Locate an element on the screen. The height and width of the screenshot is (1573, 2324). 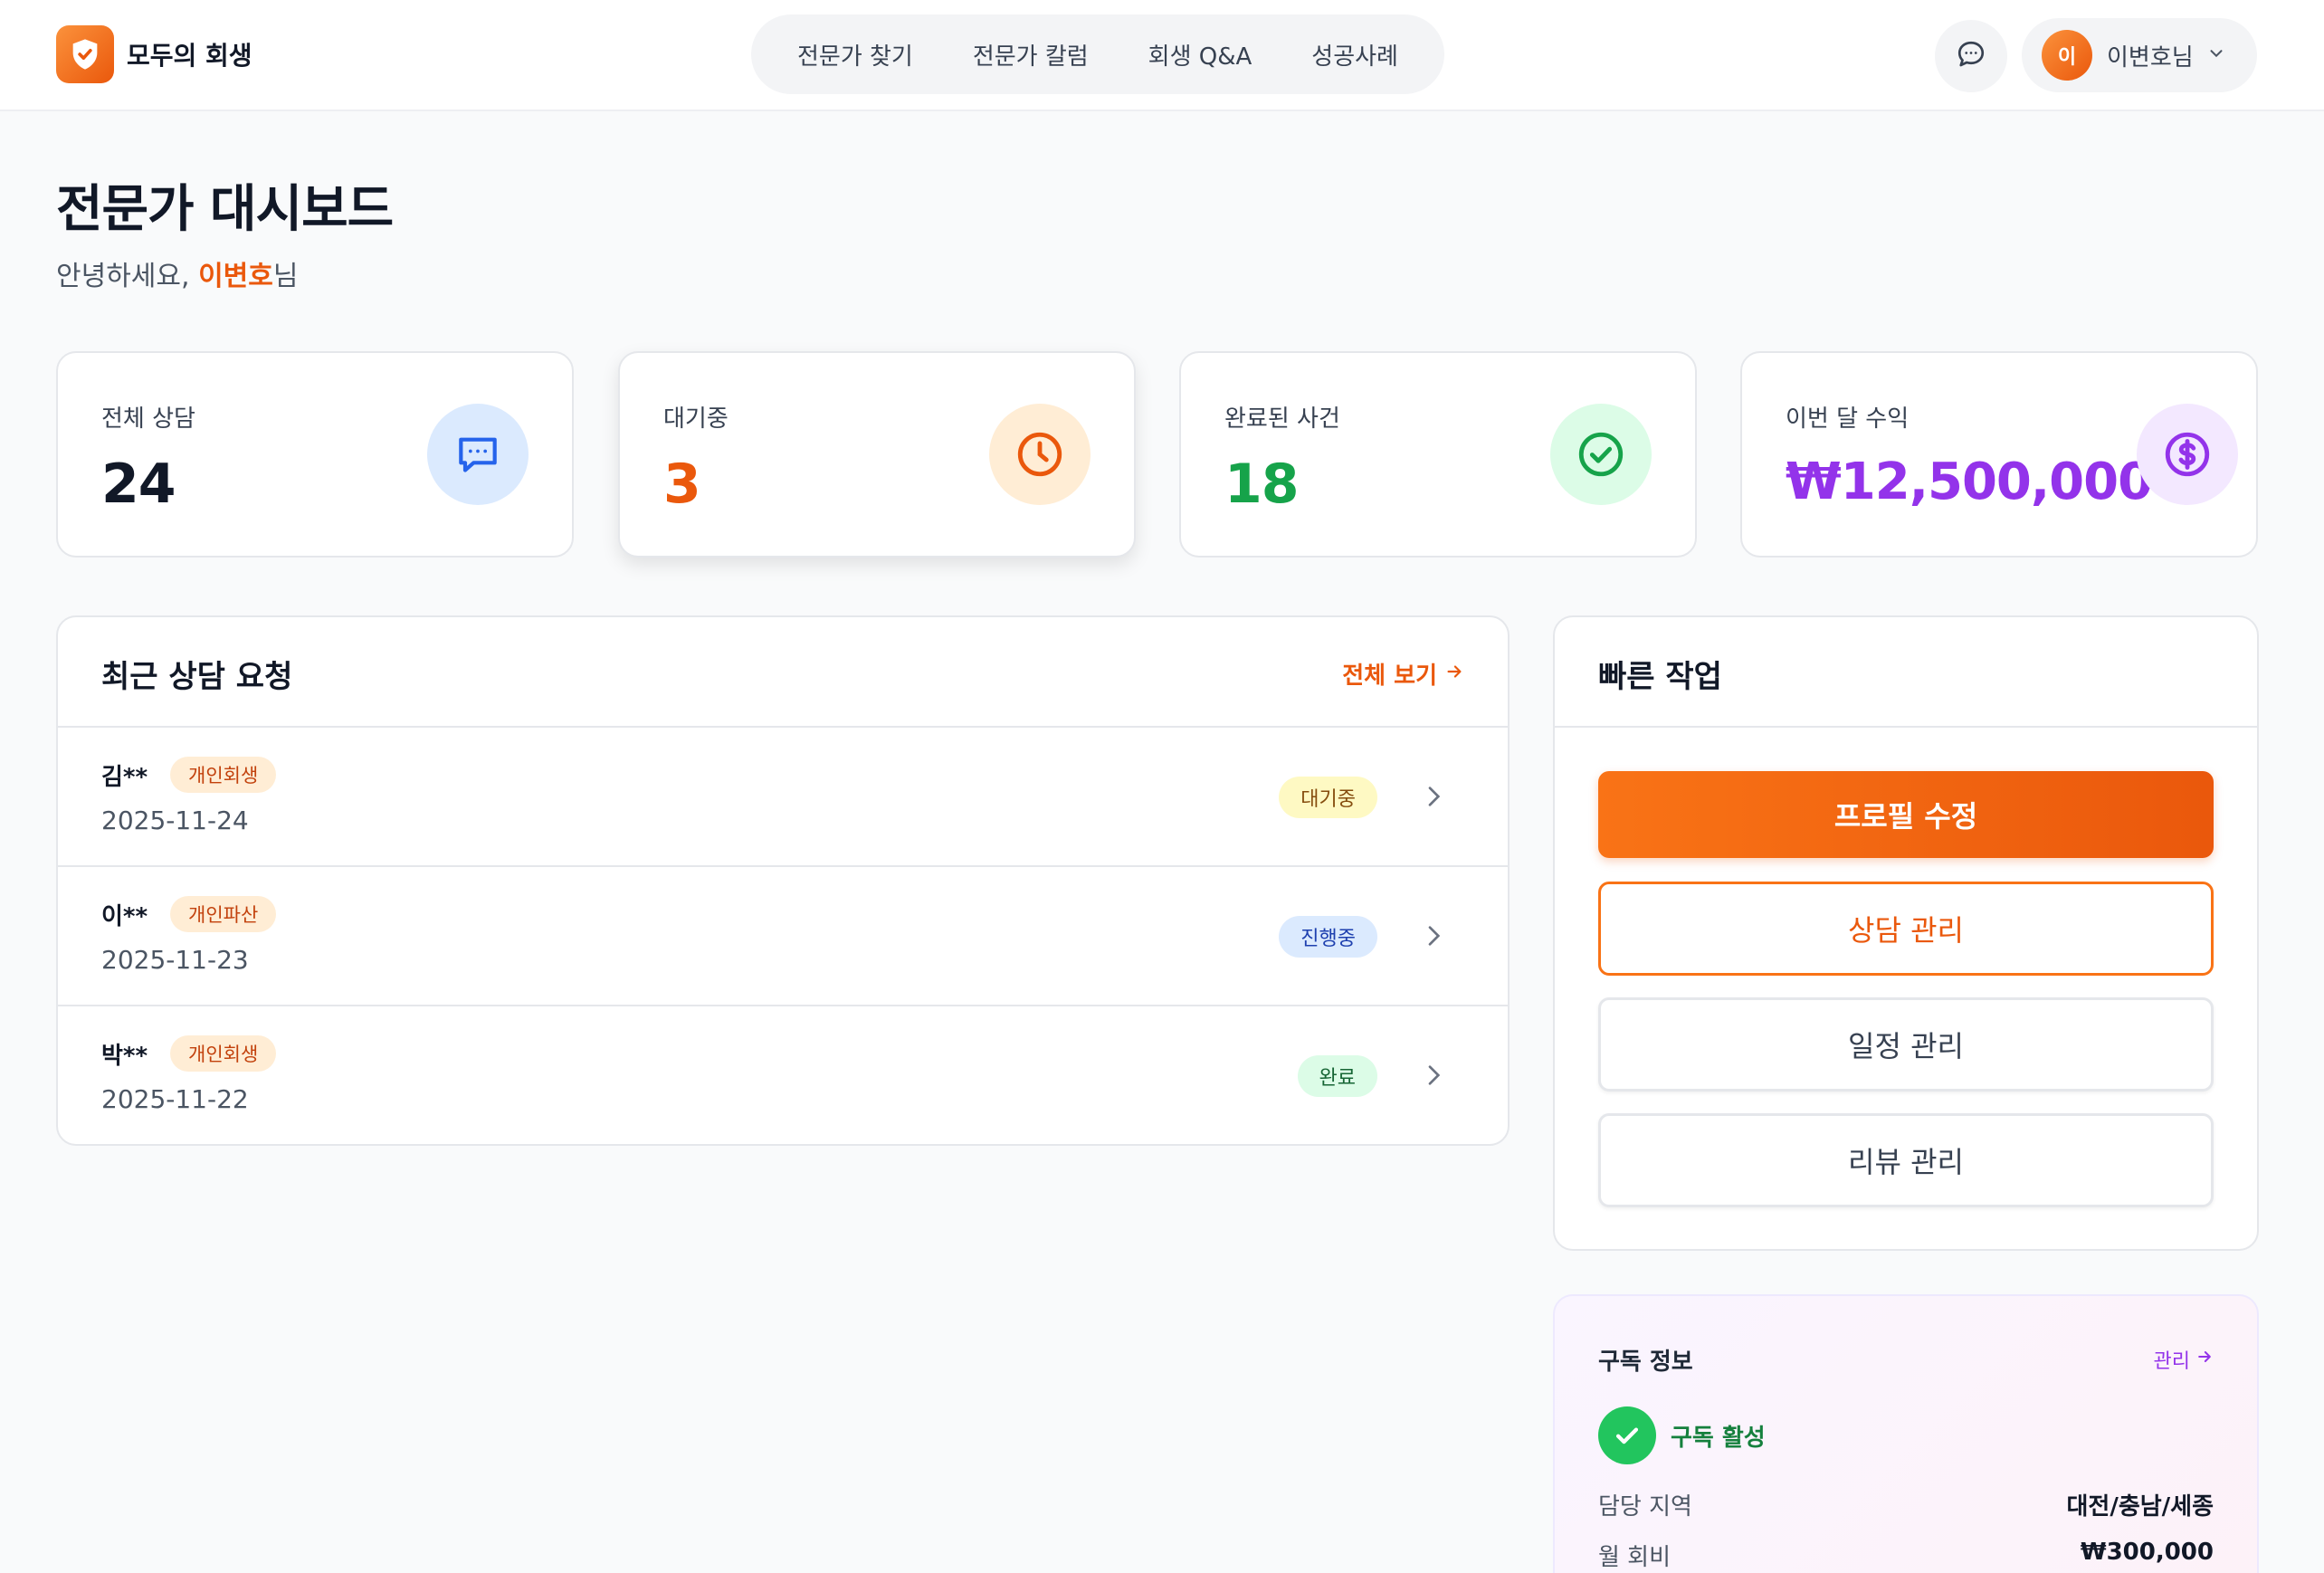
stat-card-completed: 완료된 사건 18 is located at coordinates (1438, 454).